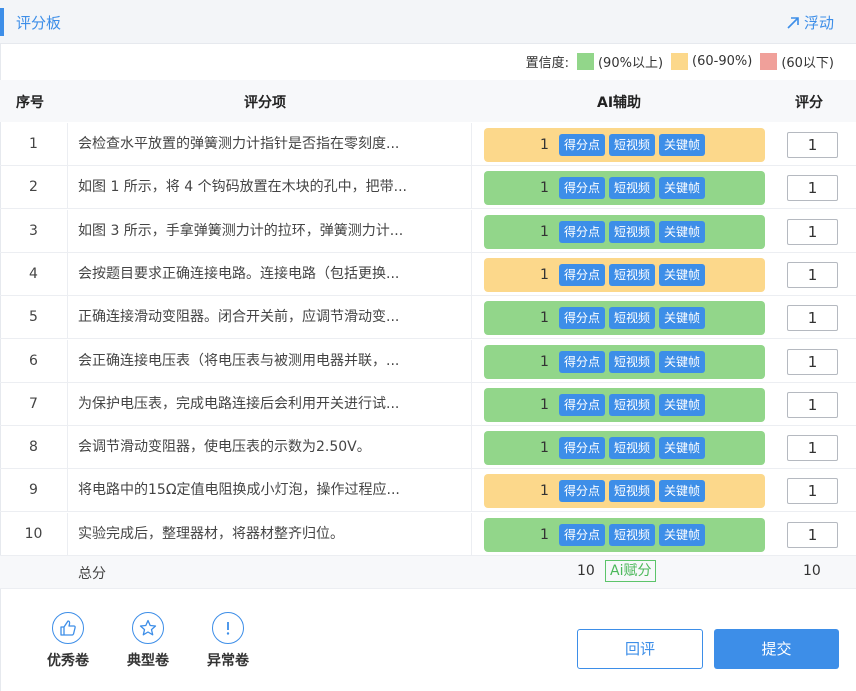 Image resolution: width=856 pixels, height=691 pixels. I want to click on total-score: 10, so click(812, 571).